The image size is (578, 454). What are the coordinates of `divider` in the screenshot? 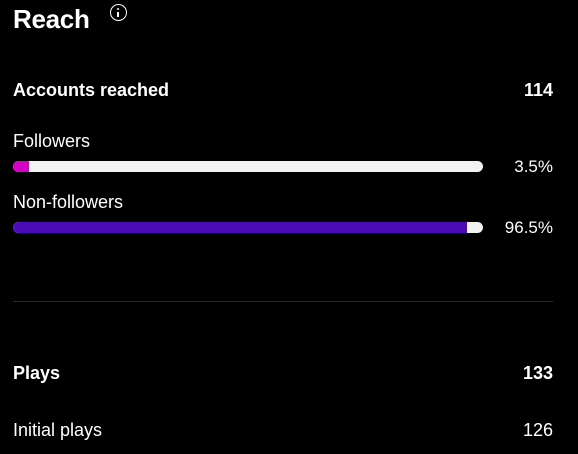 It's located at (283, 301).